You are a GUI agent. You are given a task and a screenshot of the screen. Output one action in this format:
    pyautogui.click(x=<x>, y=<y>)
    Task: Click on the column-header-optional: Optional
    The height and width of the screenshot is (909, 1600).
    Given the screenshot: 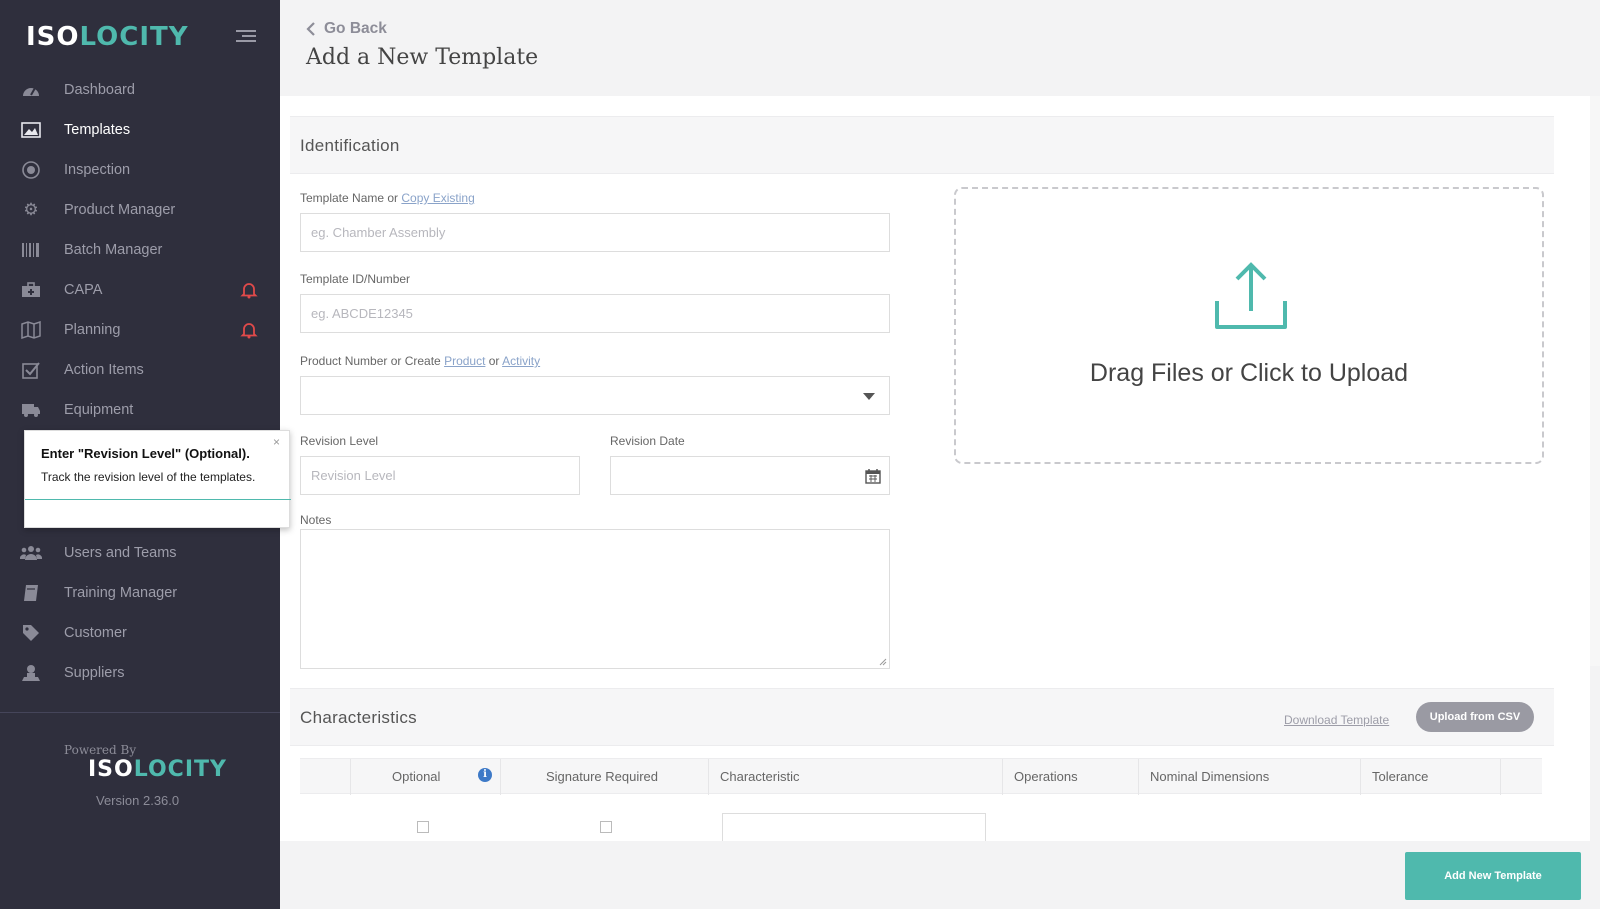 What is the action you would take?
    pyautogui.click(x=416, y=776)
    